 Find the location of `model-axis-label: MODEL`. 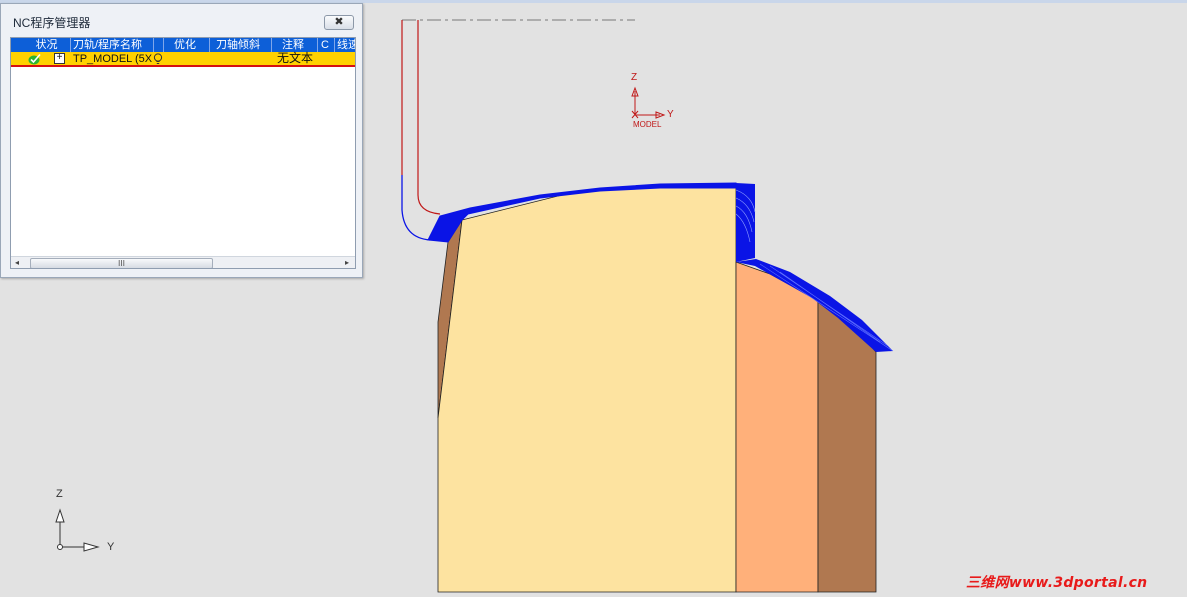

model-axis-label: MODEL is located at coordinates (647, 124).